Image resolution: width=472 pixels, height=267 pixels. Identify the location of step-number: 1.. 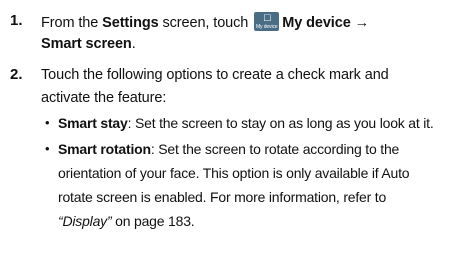
(16, 20).